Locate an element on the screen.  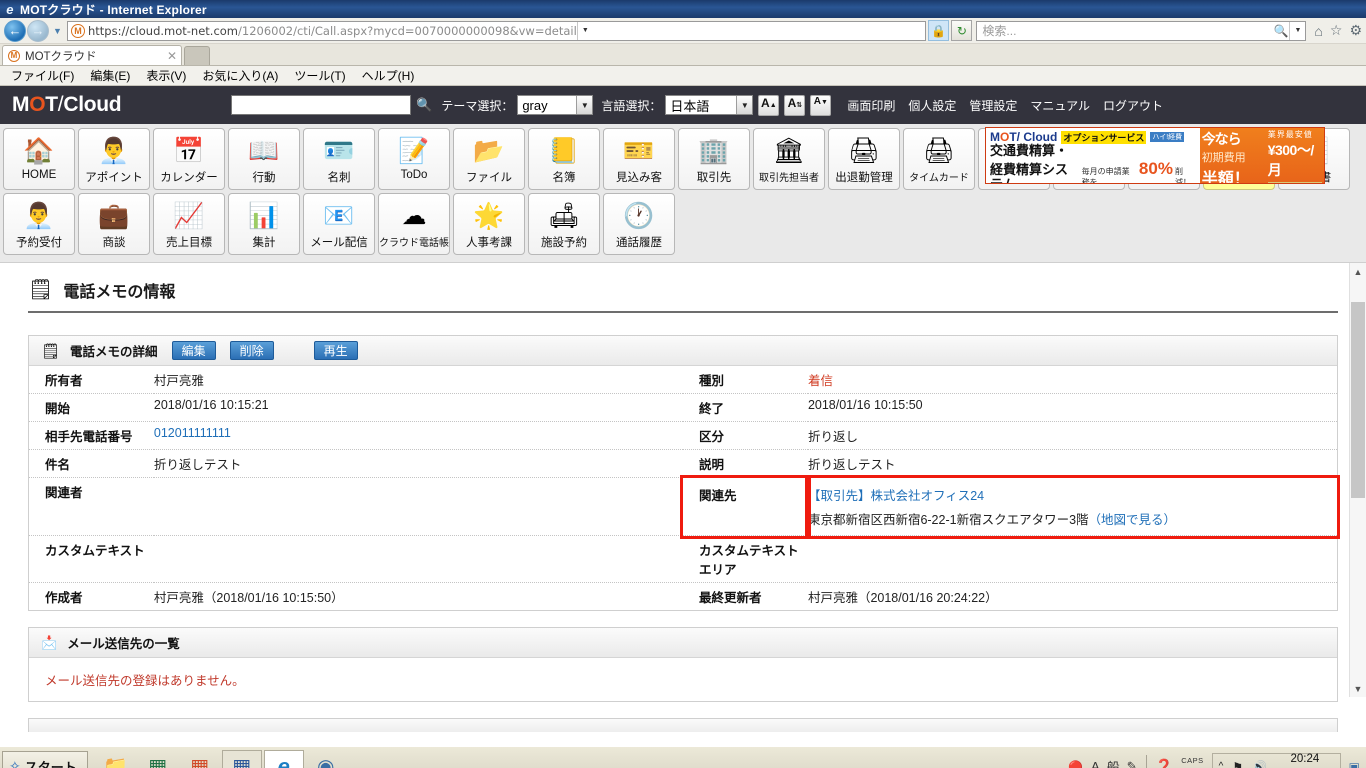
menu-favorites: お気に入り(A) is located at coordinates (240, 75).